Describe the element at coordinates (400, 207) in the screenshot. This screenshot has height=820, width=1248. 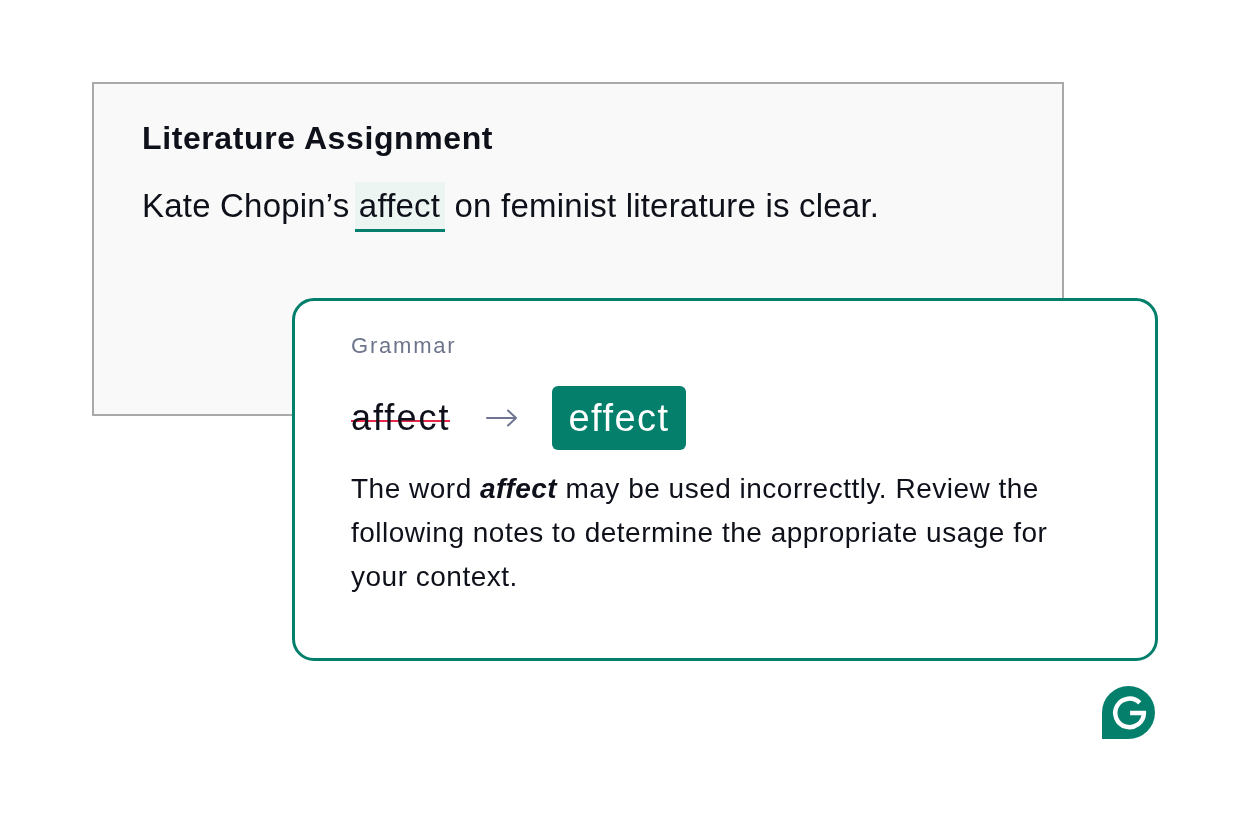
I see `flagged-word: affect` at that location.